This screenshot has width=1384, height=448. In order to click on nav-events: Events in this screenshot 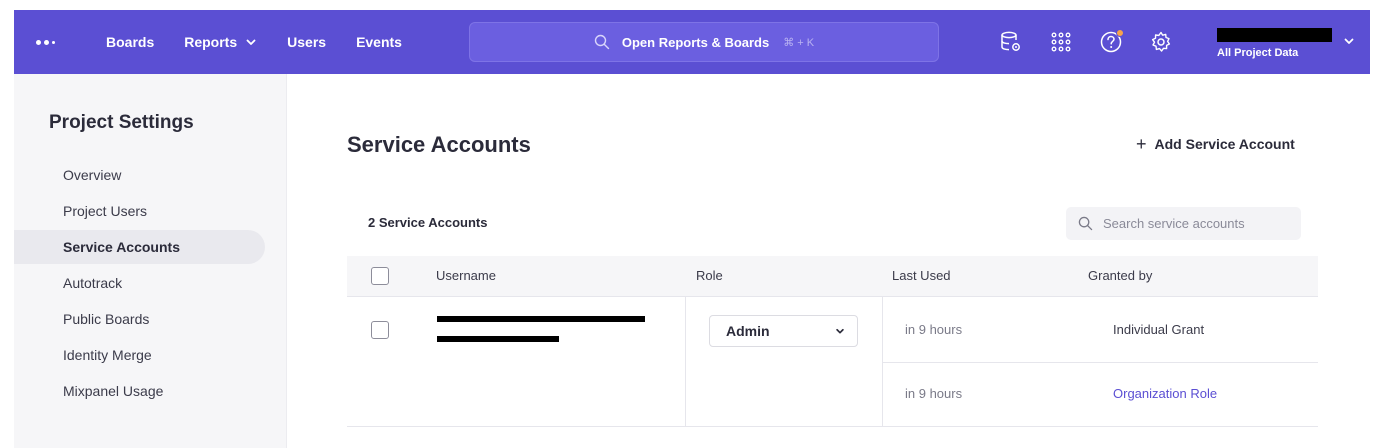, I will do `click(379, 42)`.